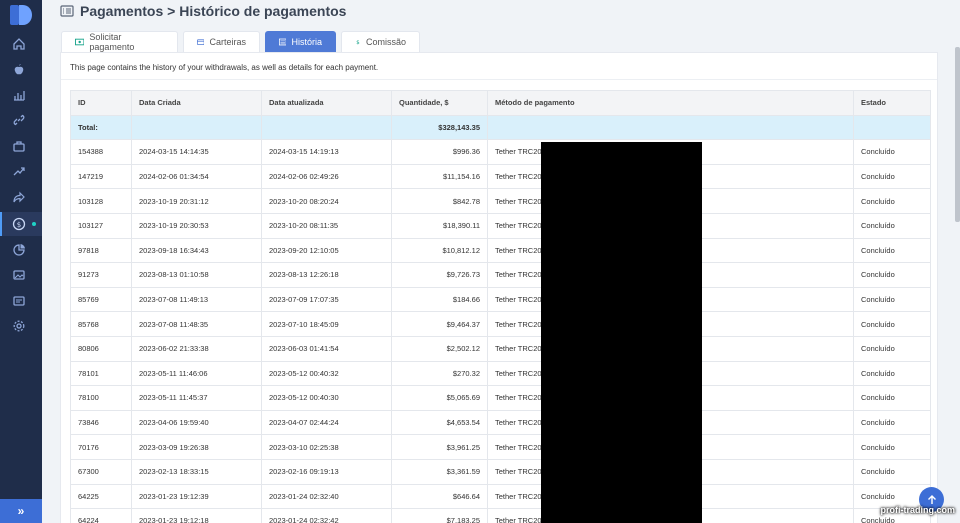 The width and height of the screenshot is (960, 523). I want to click on list-icon, so click(67, 11).